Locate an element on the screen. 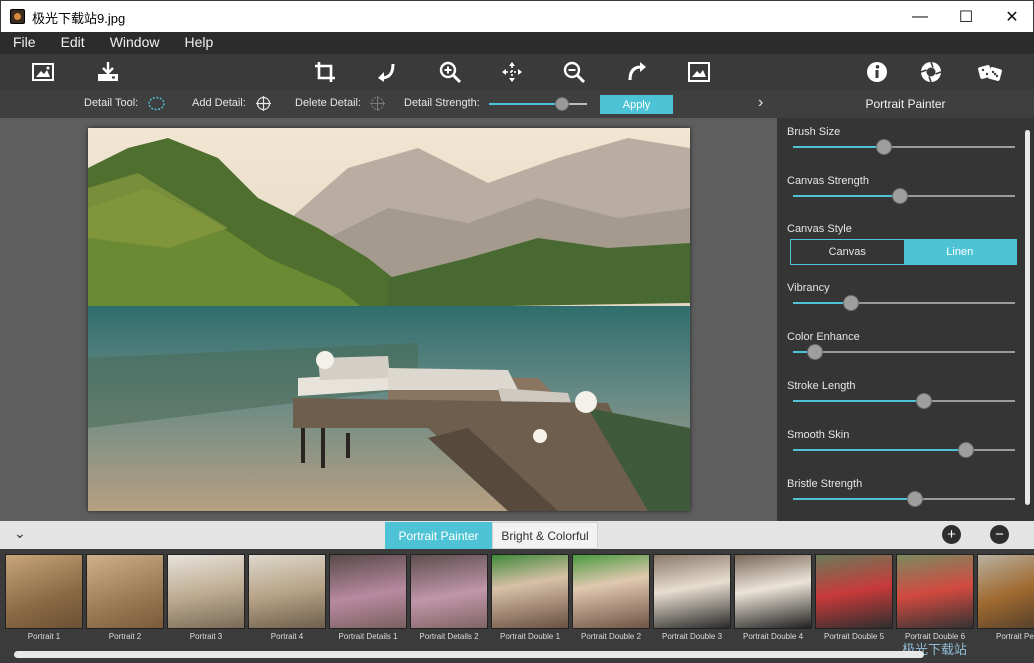 This screenshot has height=663, width=1034. canvas-strength-label: Canvas Strength is located at coordinates (828, 181).